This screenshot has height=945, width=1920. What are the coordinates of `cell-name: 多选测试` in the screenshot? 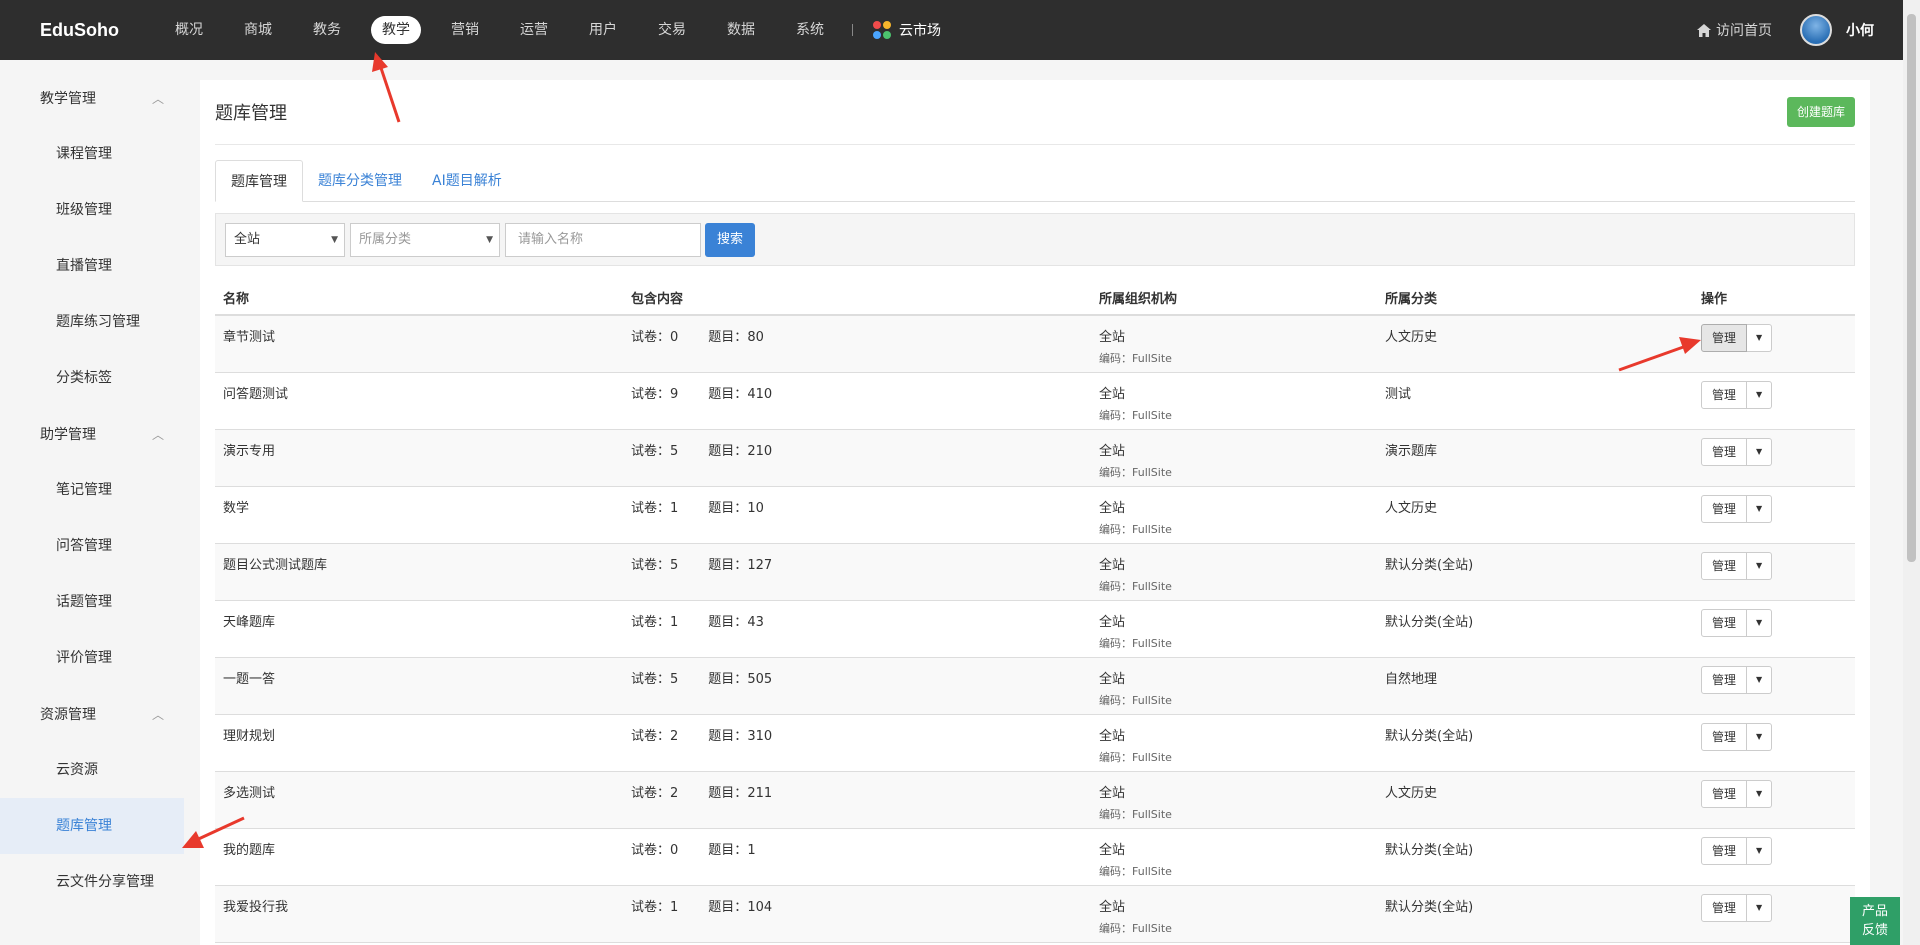 It's located at (419, 800).